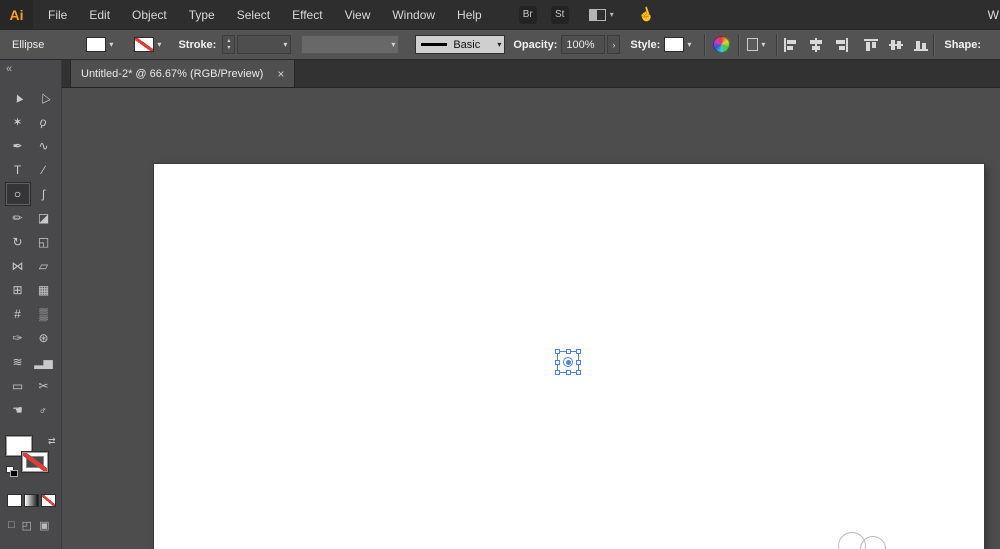 This screenshot has width=1000, height=549. Describe the element at coordinates (96, 44) in the screenshot. I see `fill-color-swatch` at that location.